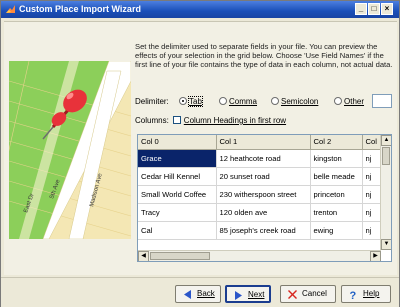 The image size is (400, 307). I want to click on delimiter-row: Delimiter: Tab Comma Semicolon Other, so click(266, 101).